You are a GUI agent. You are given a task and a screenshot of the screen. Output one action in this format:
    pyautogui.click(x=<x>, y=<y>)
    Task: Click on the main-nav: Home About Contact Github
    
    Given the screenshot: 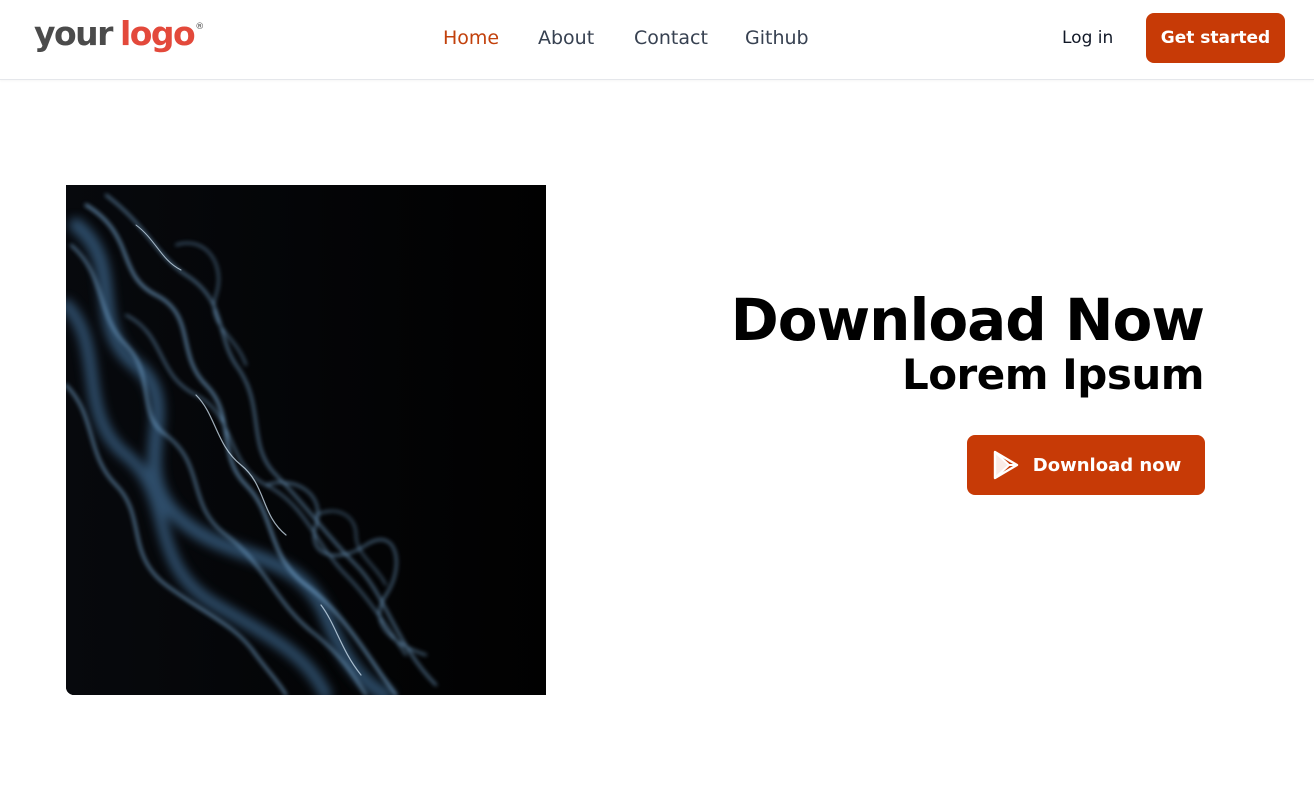 What is the action you would take?
    pyautogui.click(x=657, y=39)
    